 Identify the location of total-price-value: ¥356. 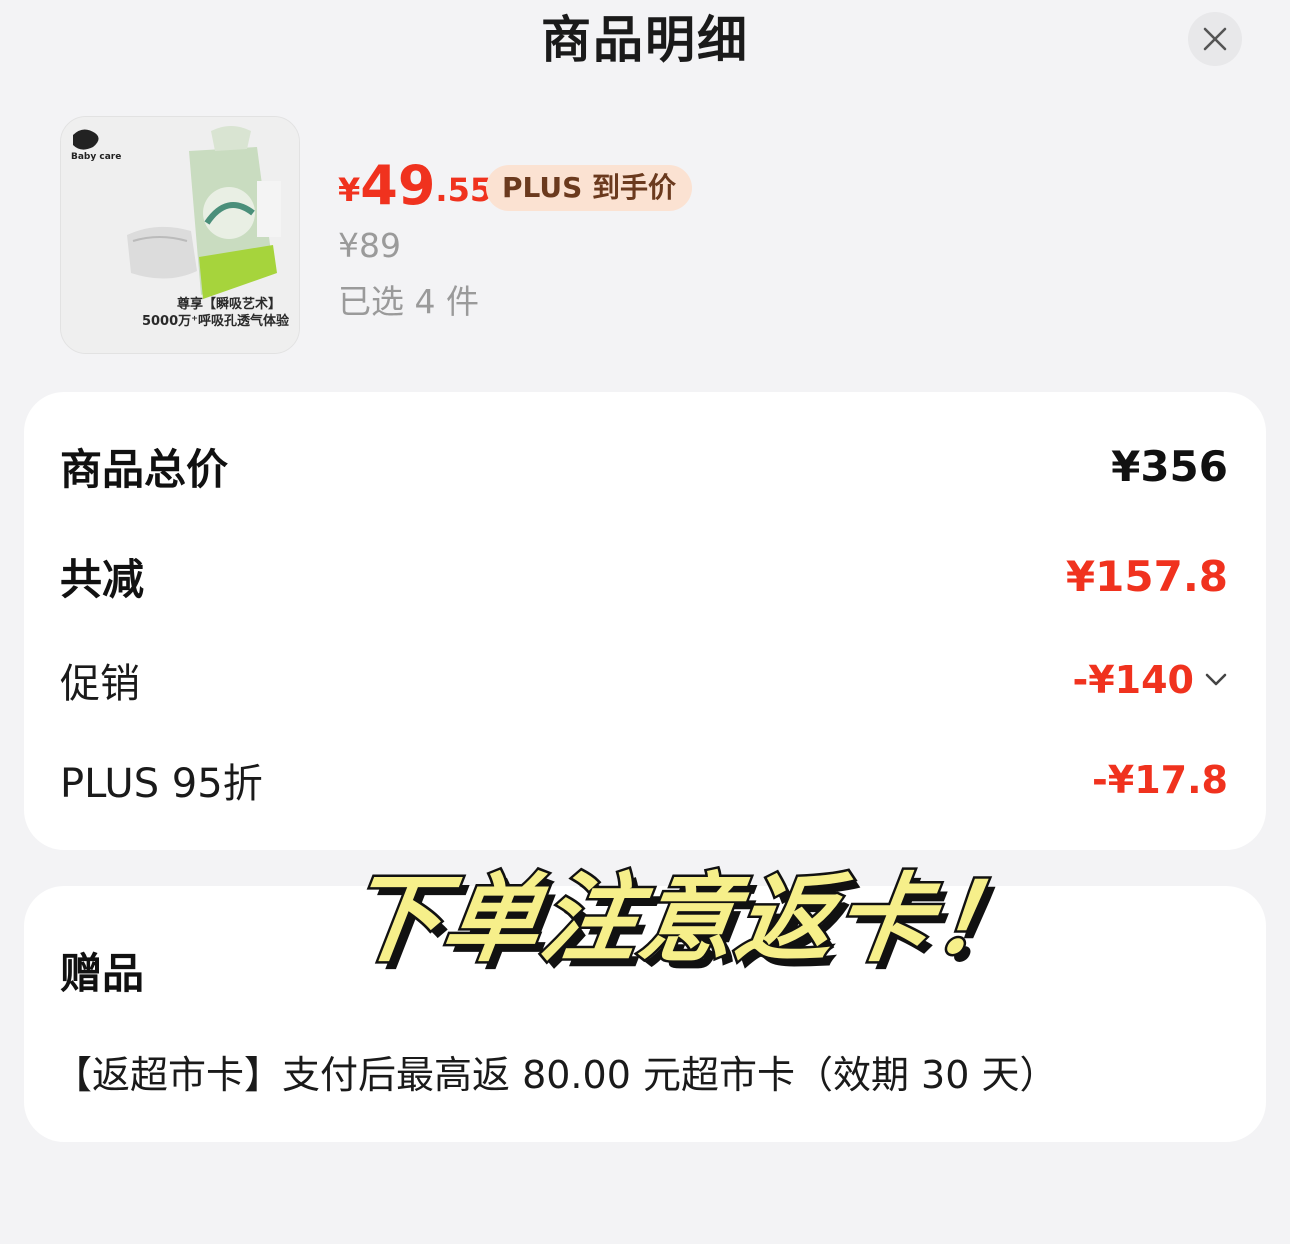
(1169, 466).